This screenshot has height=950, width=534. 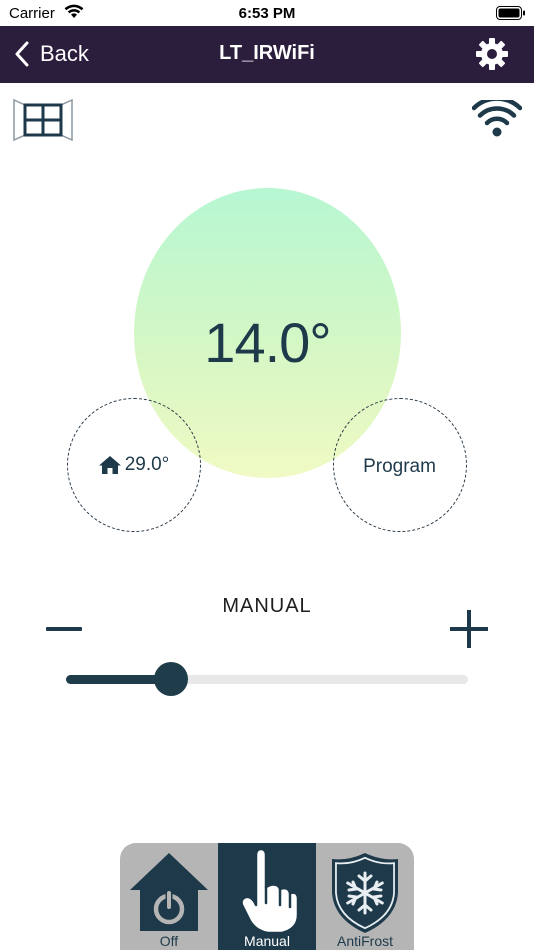 What do you see at coordinates (267, 941) in the screenshot?
I see `mode-manual-label: Manual` at bounding box center [267, 941].